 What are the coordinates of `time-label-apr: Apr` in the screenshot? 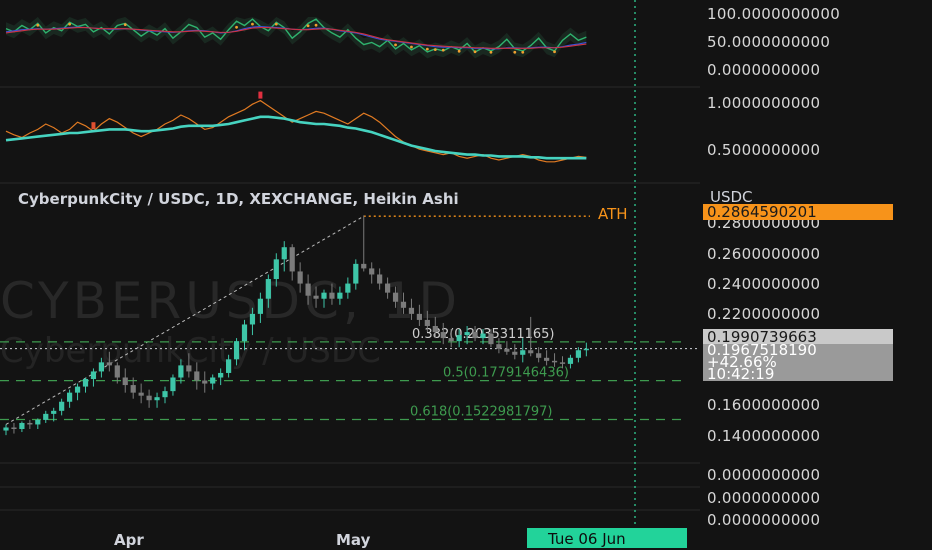 It's located at (129, 540).